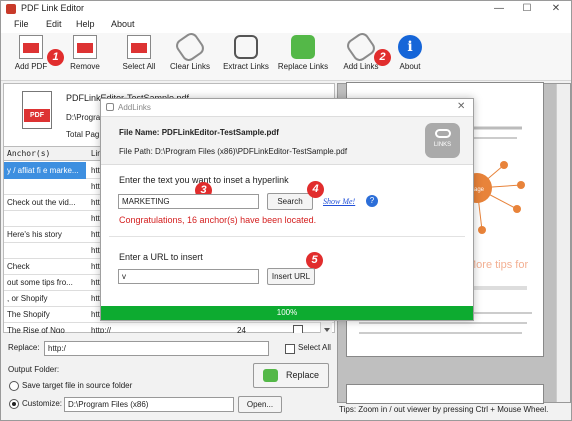 Image resolution: width=572 pixels, height=421 pixels. I want to click on links-icon-label: LINKS, so click(442, 145).